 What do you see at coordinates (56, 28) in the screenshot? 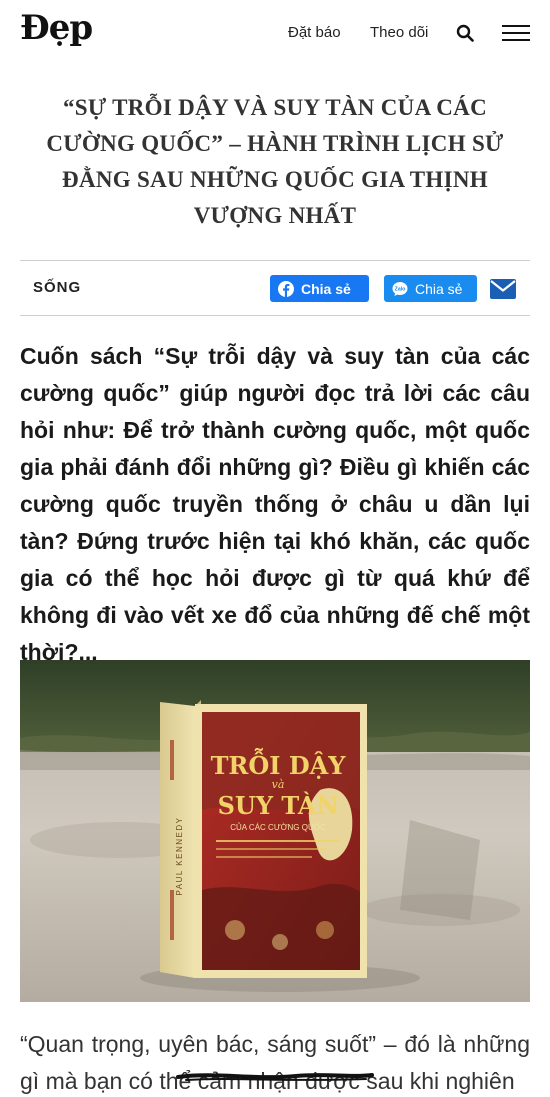
I see `site-logo: Đẹp` at bounding box center [56, 28].